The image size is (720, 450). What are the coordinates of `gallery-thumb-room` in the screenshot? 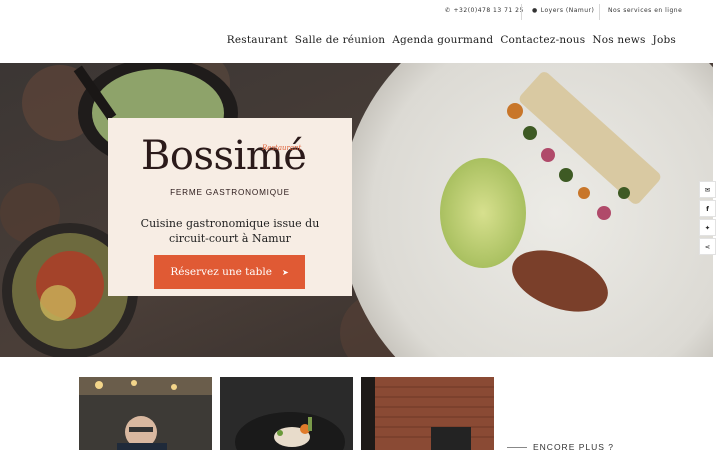 It's located at (427, 413).